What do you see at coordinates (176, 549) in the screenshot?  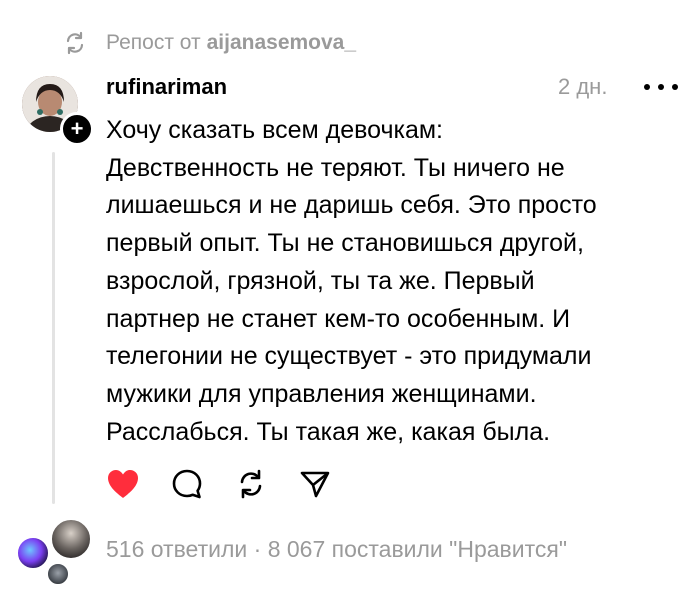 I see `replies-count-link: 516 ответили` at bounding box center [176, 549].